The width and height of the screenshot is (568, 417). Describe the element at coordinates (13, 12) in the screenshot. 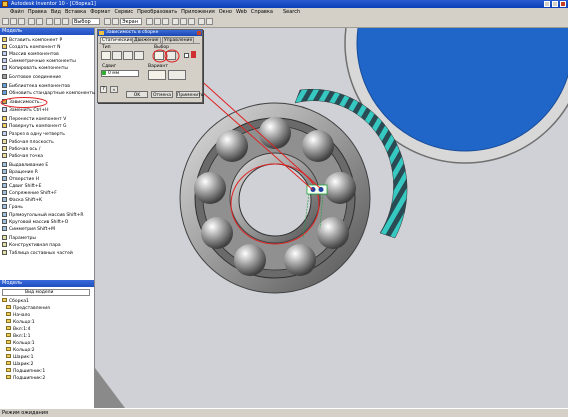

I see `menu-file: Файл` at that location.